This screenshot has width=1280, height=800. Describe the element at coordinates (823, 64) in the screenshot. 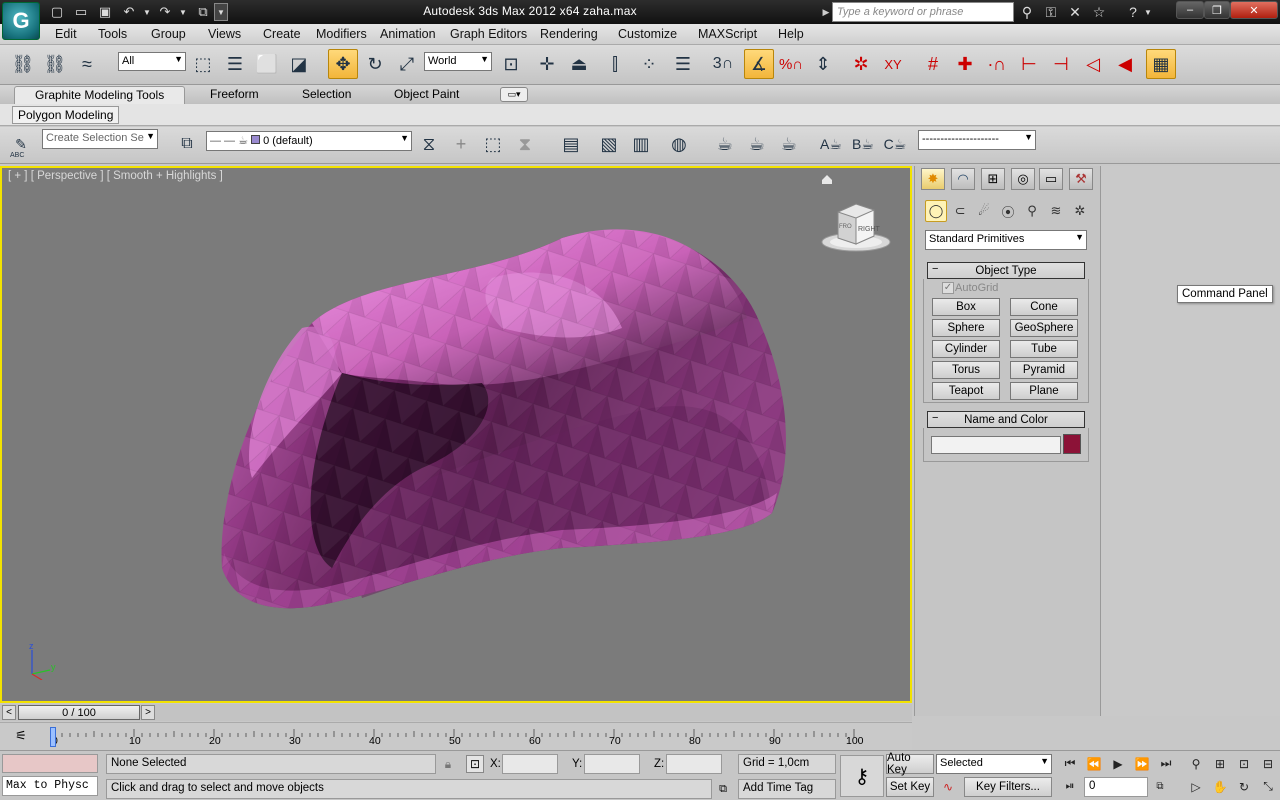

I see `spinner-snap-icon: ⇕` at that location.